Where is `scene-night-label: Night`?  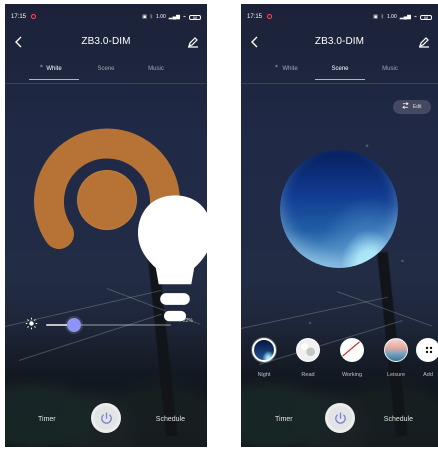
scene-night-label: Night is located at coordinates (264, 375).